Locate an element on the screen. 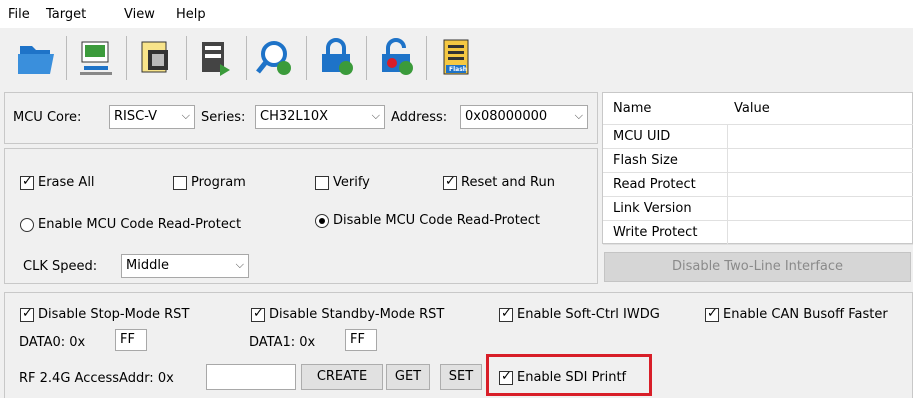 Image resolution: width=913 pixels, height=398 pixels. chip-config-icon is located at coordinates (156, 58).